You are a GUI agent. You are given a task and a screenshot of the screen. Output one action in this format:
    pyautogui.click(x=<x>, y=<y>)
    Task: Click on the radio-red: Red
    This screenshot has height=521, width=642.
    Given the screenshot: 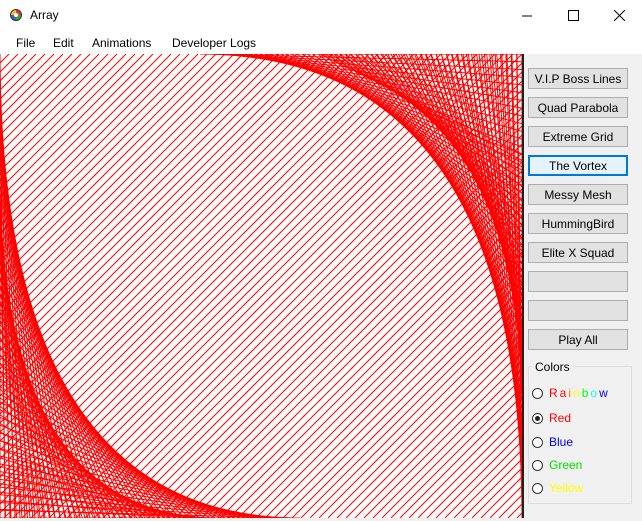 What is the action you would take?
    pyautogui.click(x=551, y=418)
    